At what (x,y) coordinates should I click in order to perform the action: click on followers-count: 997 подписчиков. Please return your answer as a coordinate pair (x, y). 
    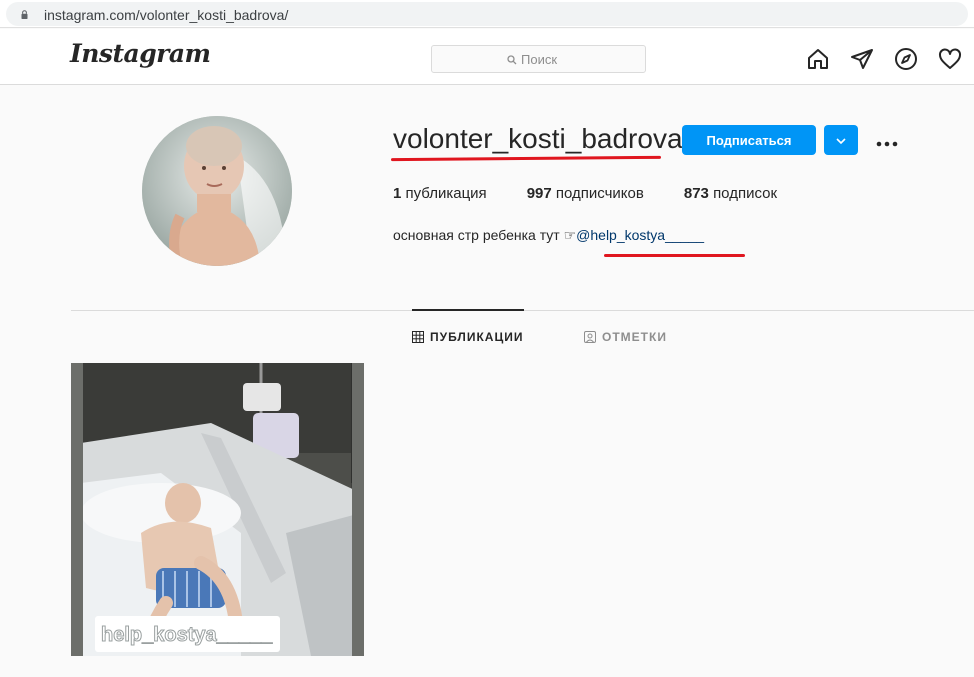
    Looking at the image, I should click on (585, 193).